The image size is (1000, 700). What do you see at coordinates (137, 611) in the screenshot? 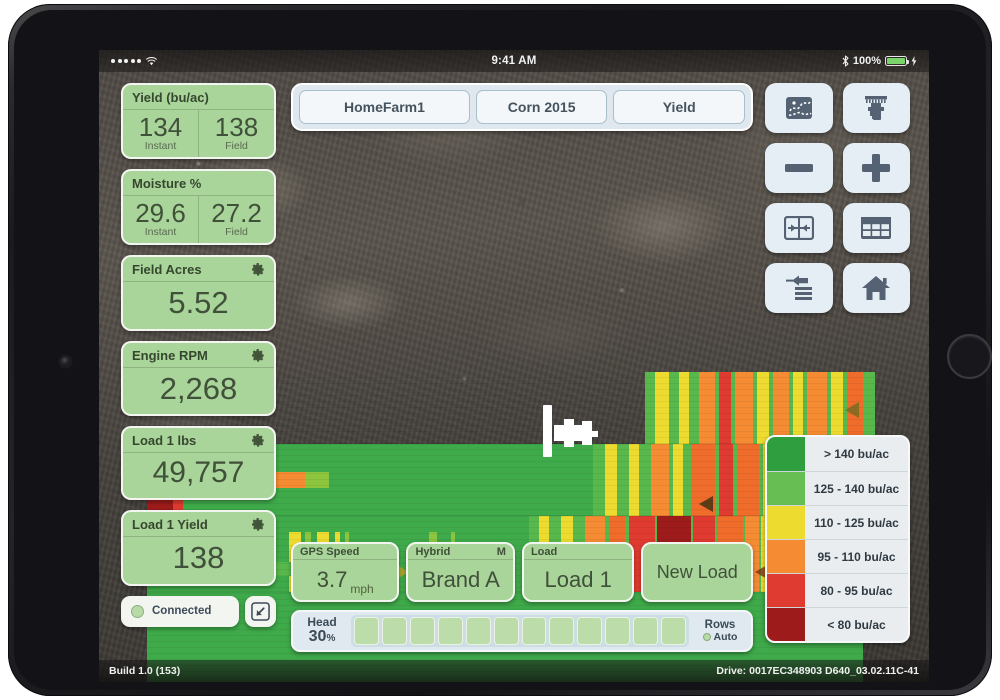
I see `connection-indicator-icon` at bounding box center [137, 611].